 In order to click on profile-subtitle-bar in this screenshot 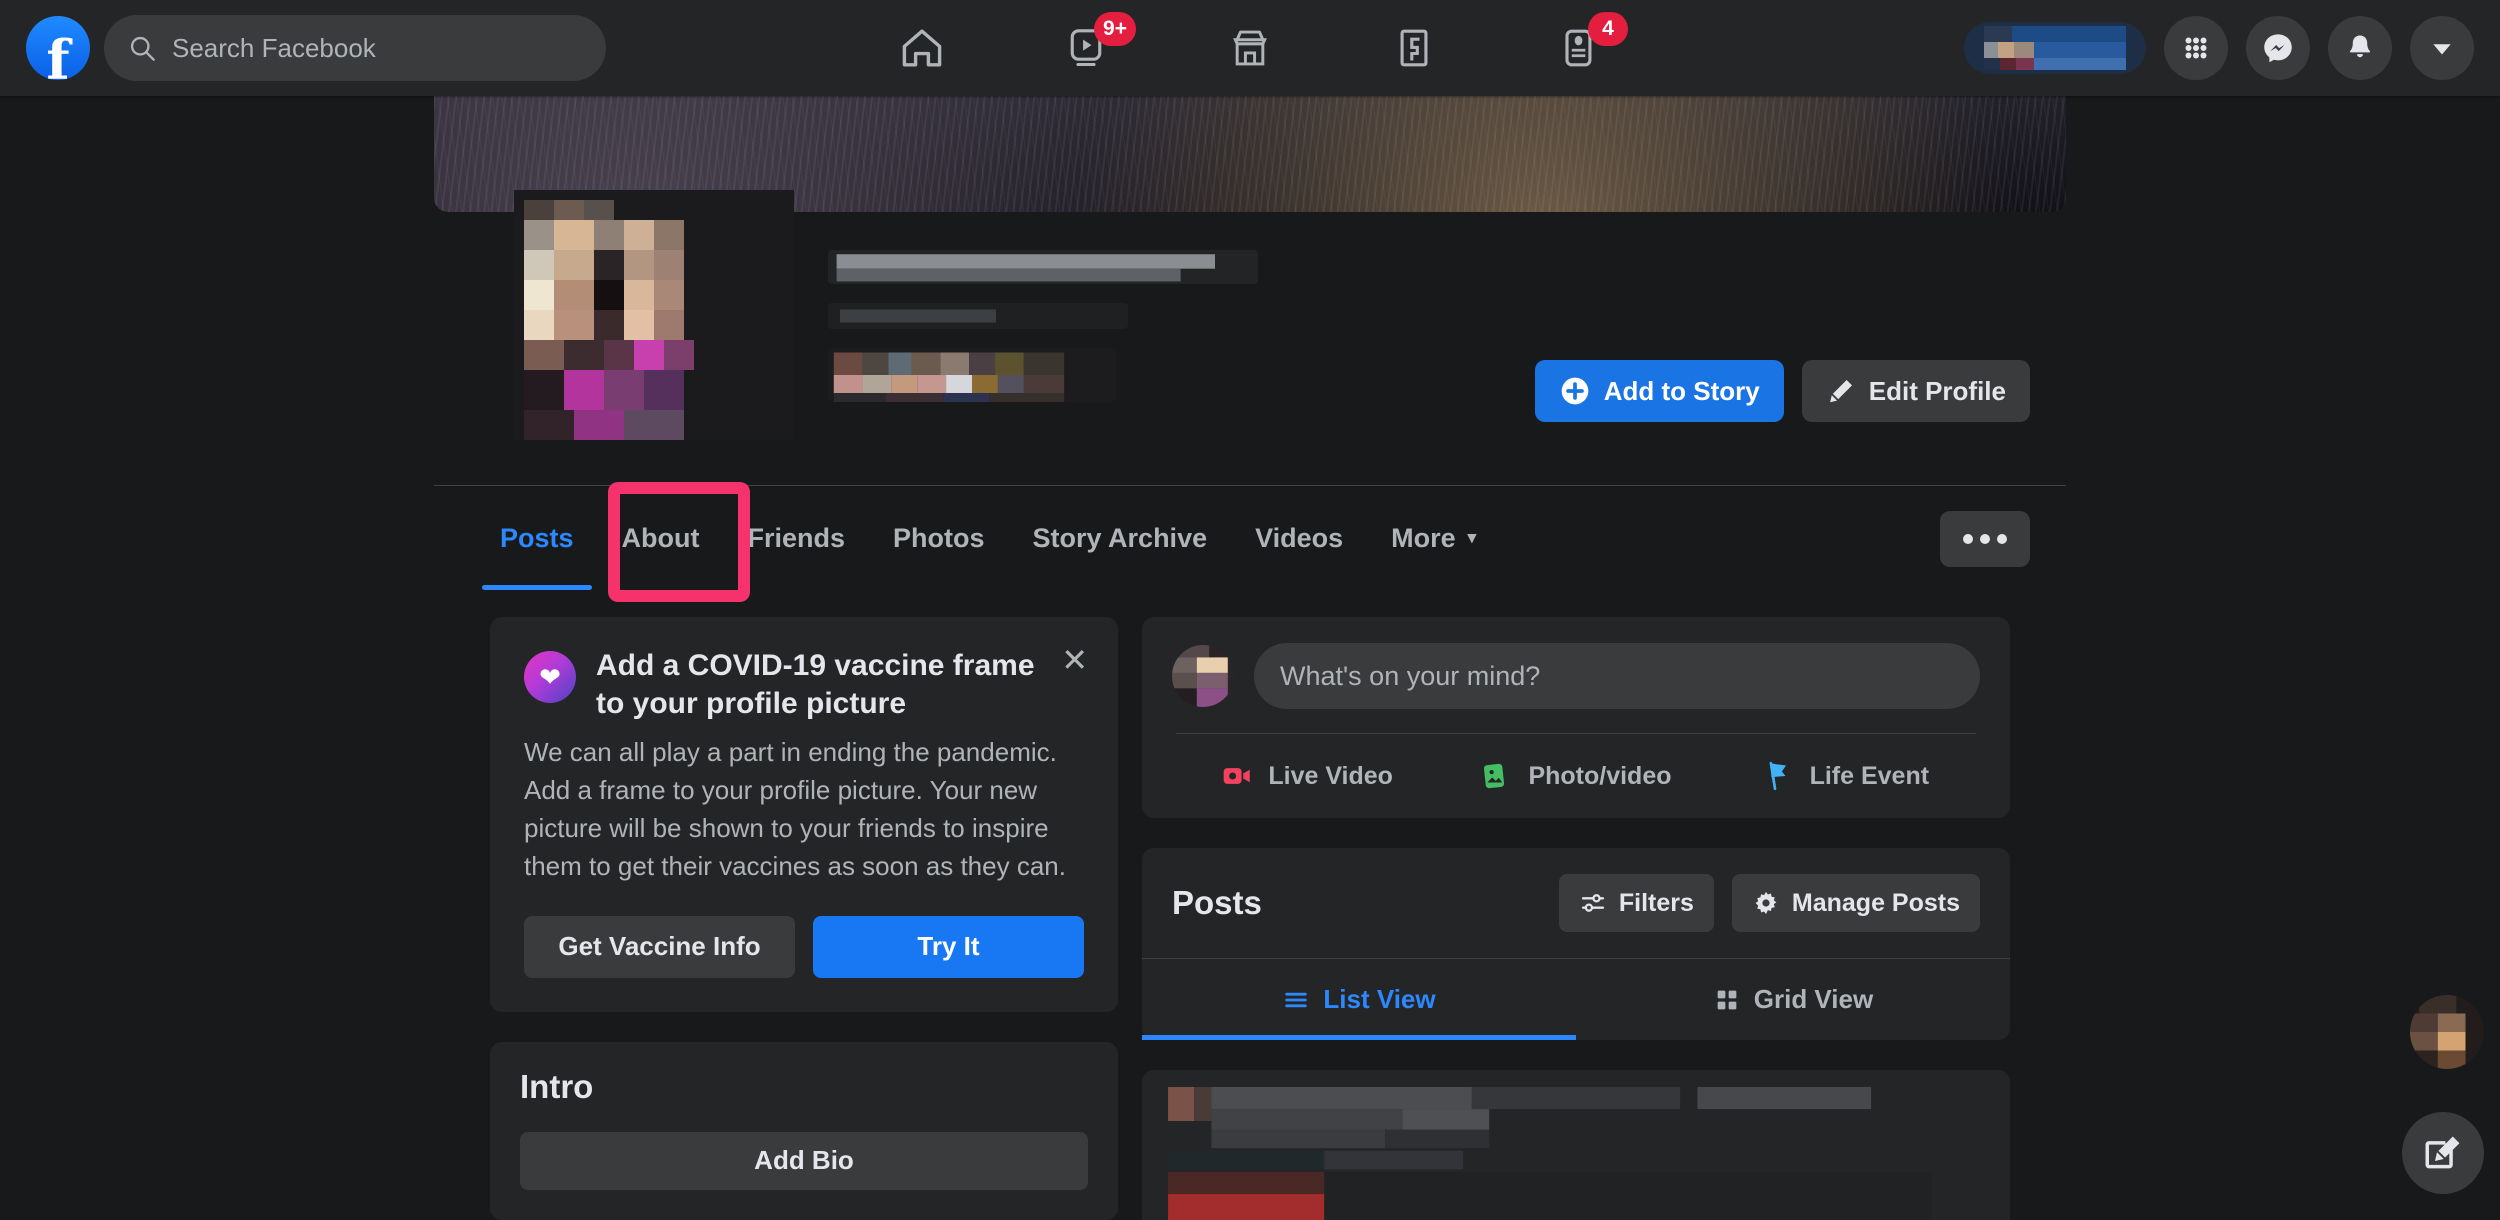, I will do `click(978, 316)`.